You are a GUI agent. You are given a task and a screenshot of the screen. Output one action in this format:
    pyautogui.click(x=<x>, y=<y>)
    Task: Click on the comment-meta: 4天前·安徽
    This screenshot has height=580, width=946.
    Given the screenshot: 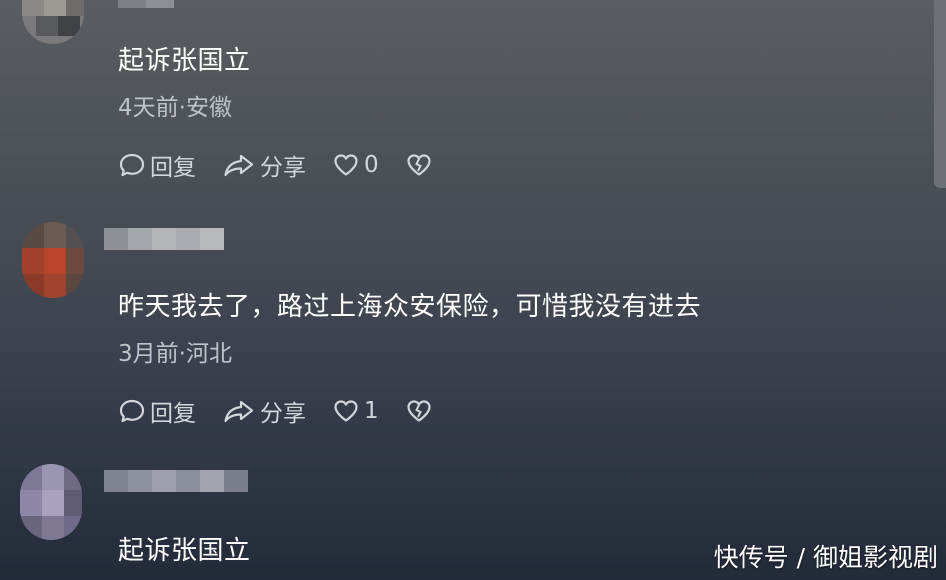 What is the action you would take?
    pyautogui.click(x=175, y=108)
    